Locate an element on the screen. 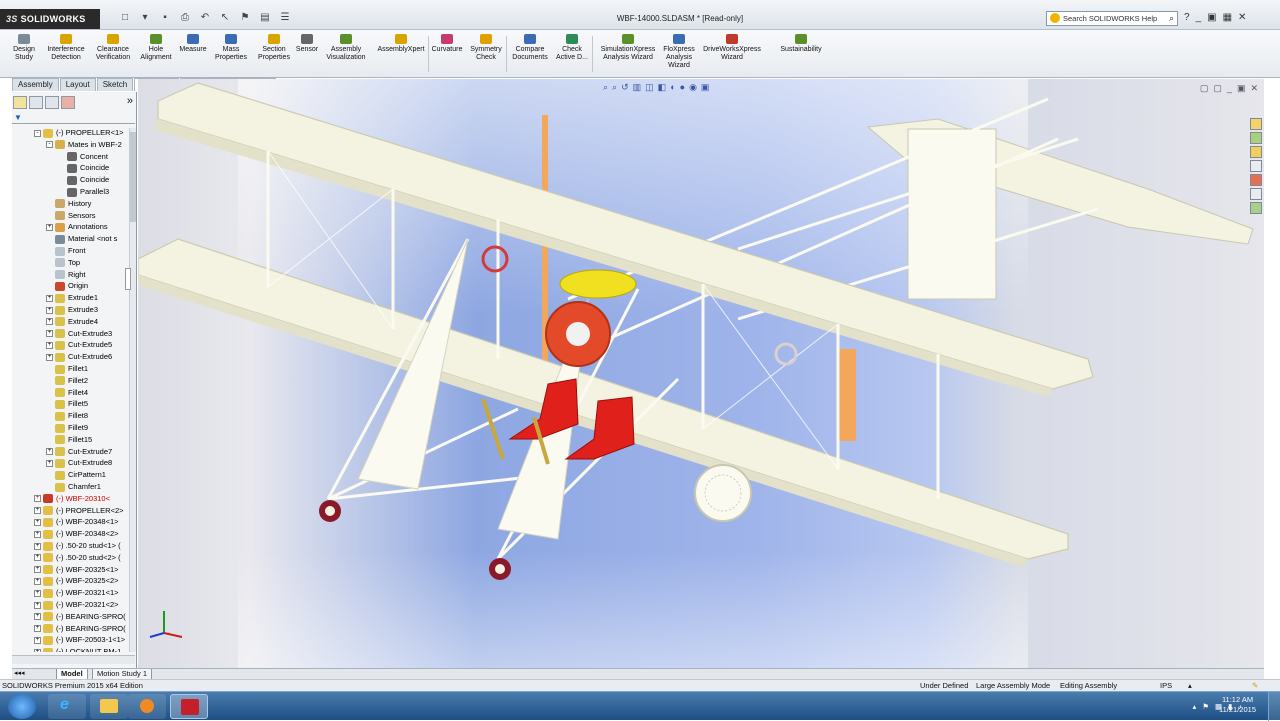 The height and width of the screenshot is (721, 1280). custom-properties-icon is located at coordinates (1256, 194).